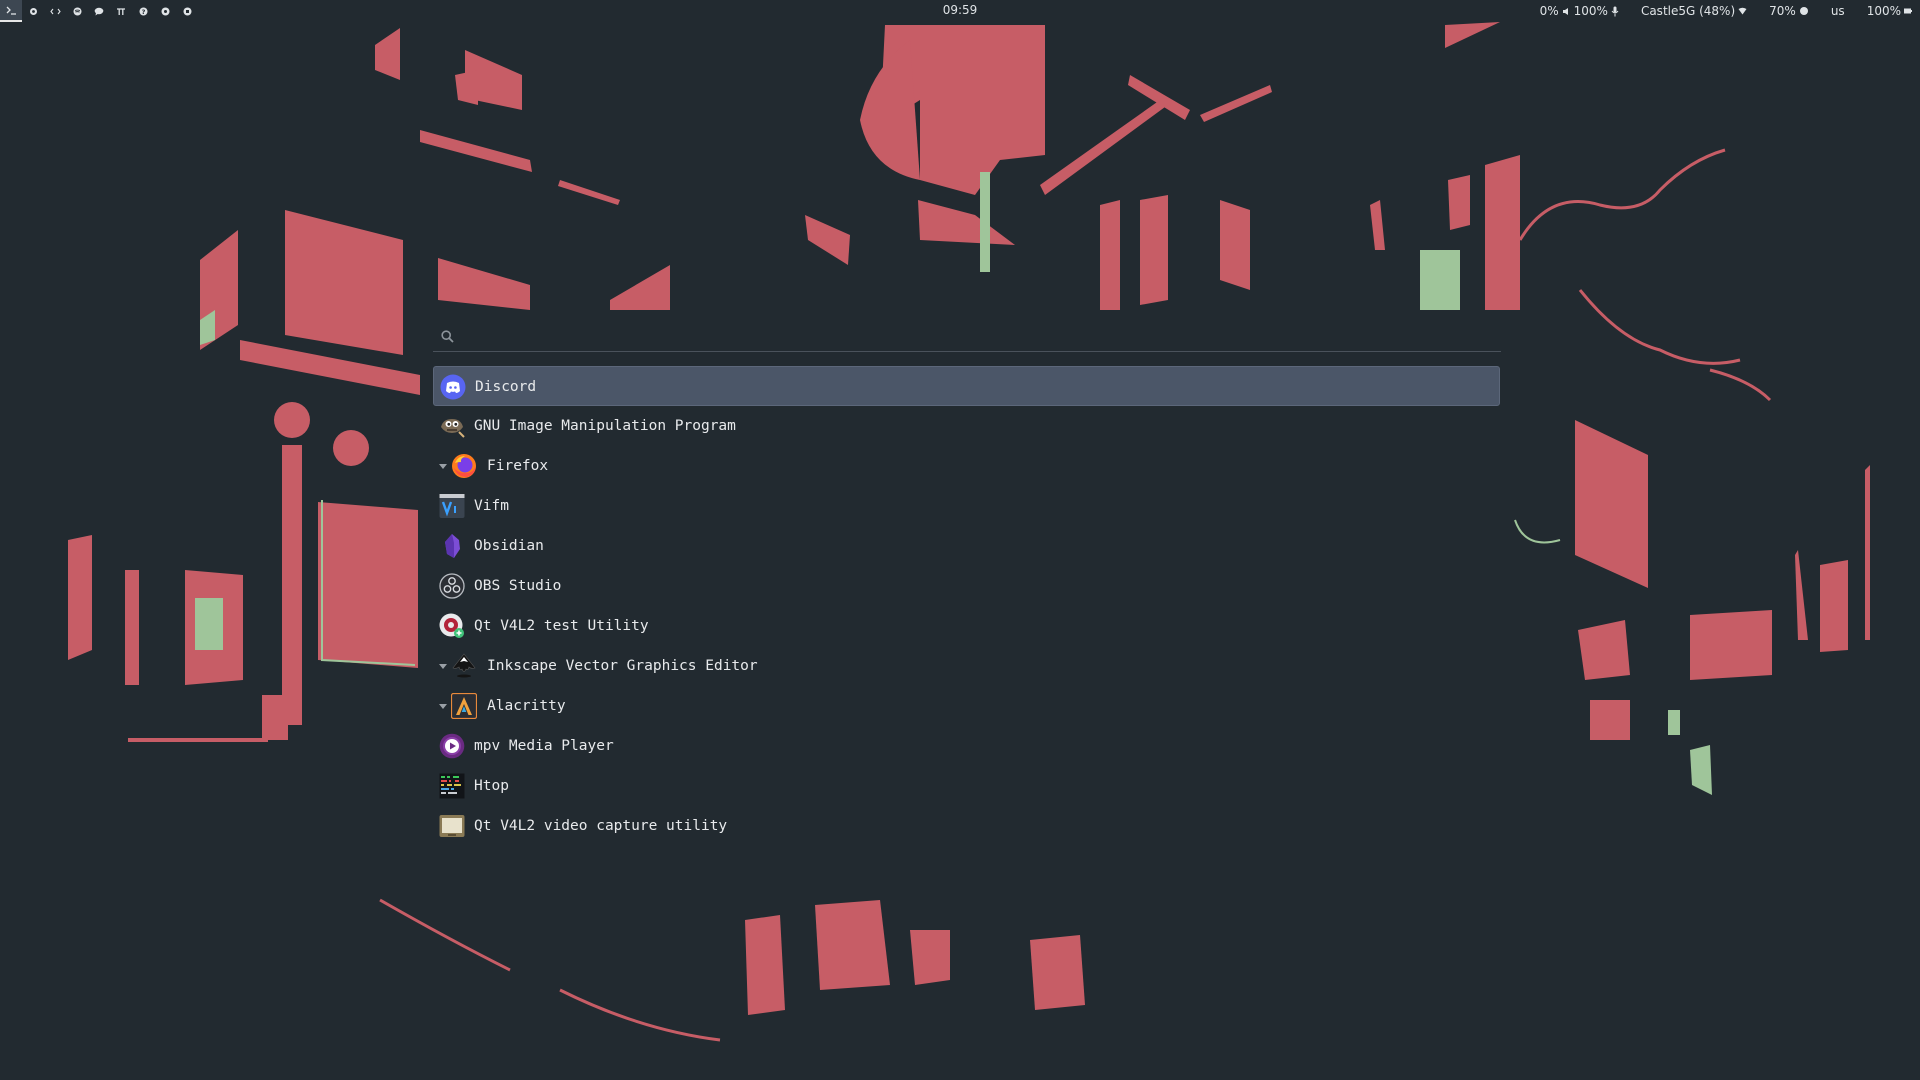 This screenshot has width=1920, height=1080. What do you see at coordinates (453, 428) in the screenshot?
I see `gimp-icon` at bounding box center [453, 428].